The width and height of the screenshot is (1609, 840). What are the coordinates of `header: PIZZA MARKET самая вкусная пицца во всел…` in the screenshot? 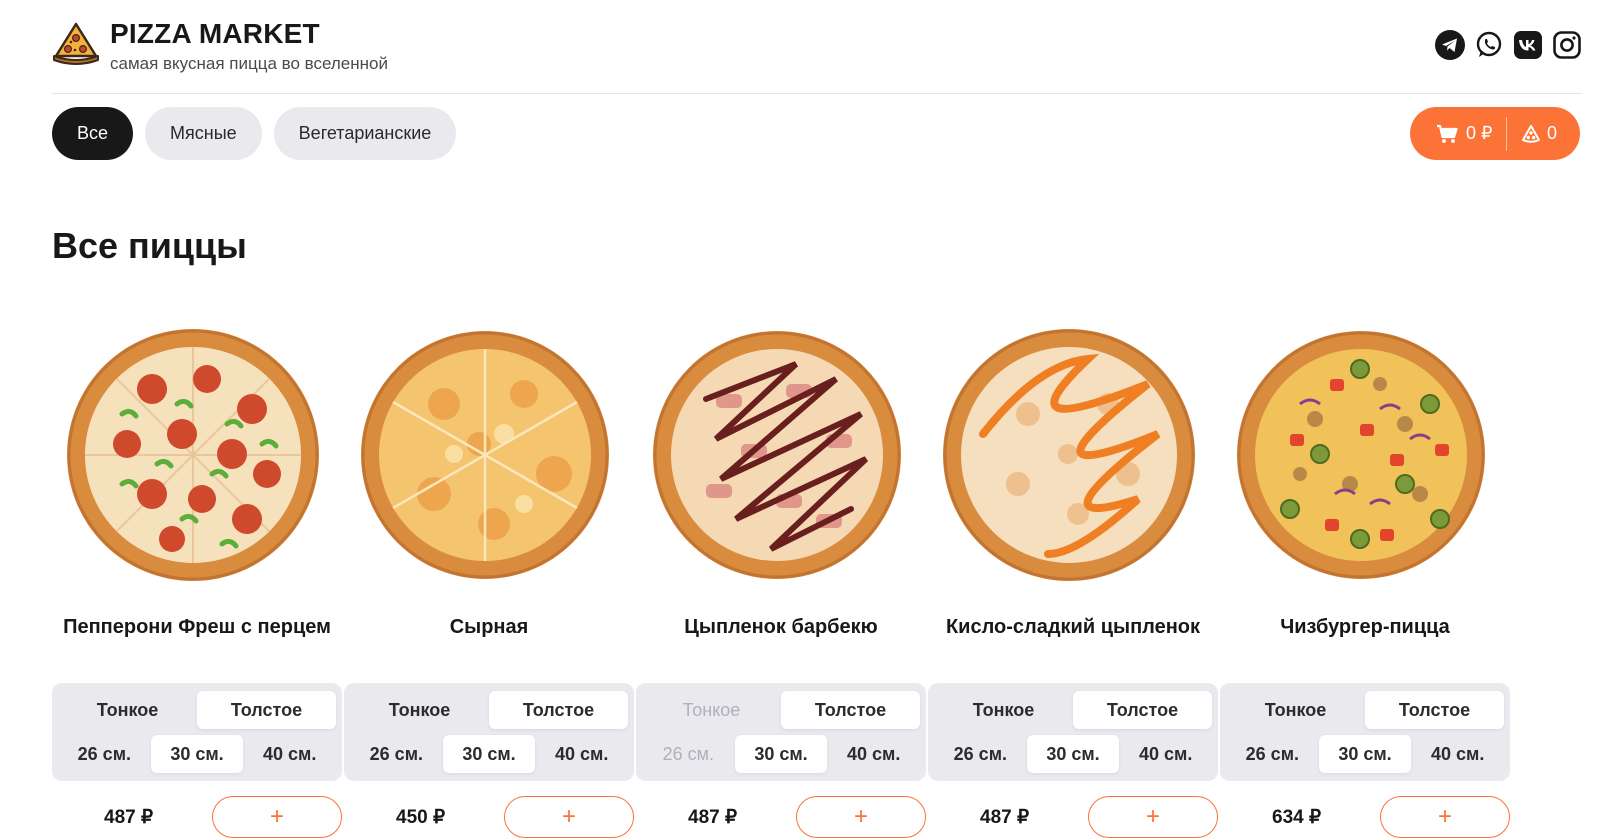 It's located at (817, 47).